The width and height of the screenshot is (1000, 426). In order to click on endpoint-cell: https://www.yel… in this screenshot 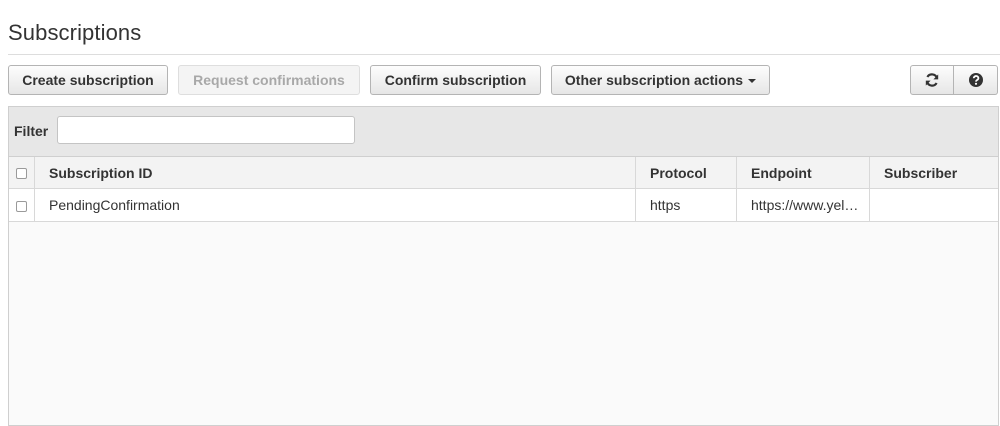, I will do `click(803, 205)`.